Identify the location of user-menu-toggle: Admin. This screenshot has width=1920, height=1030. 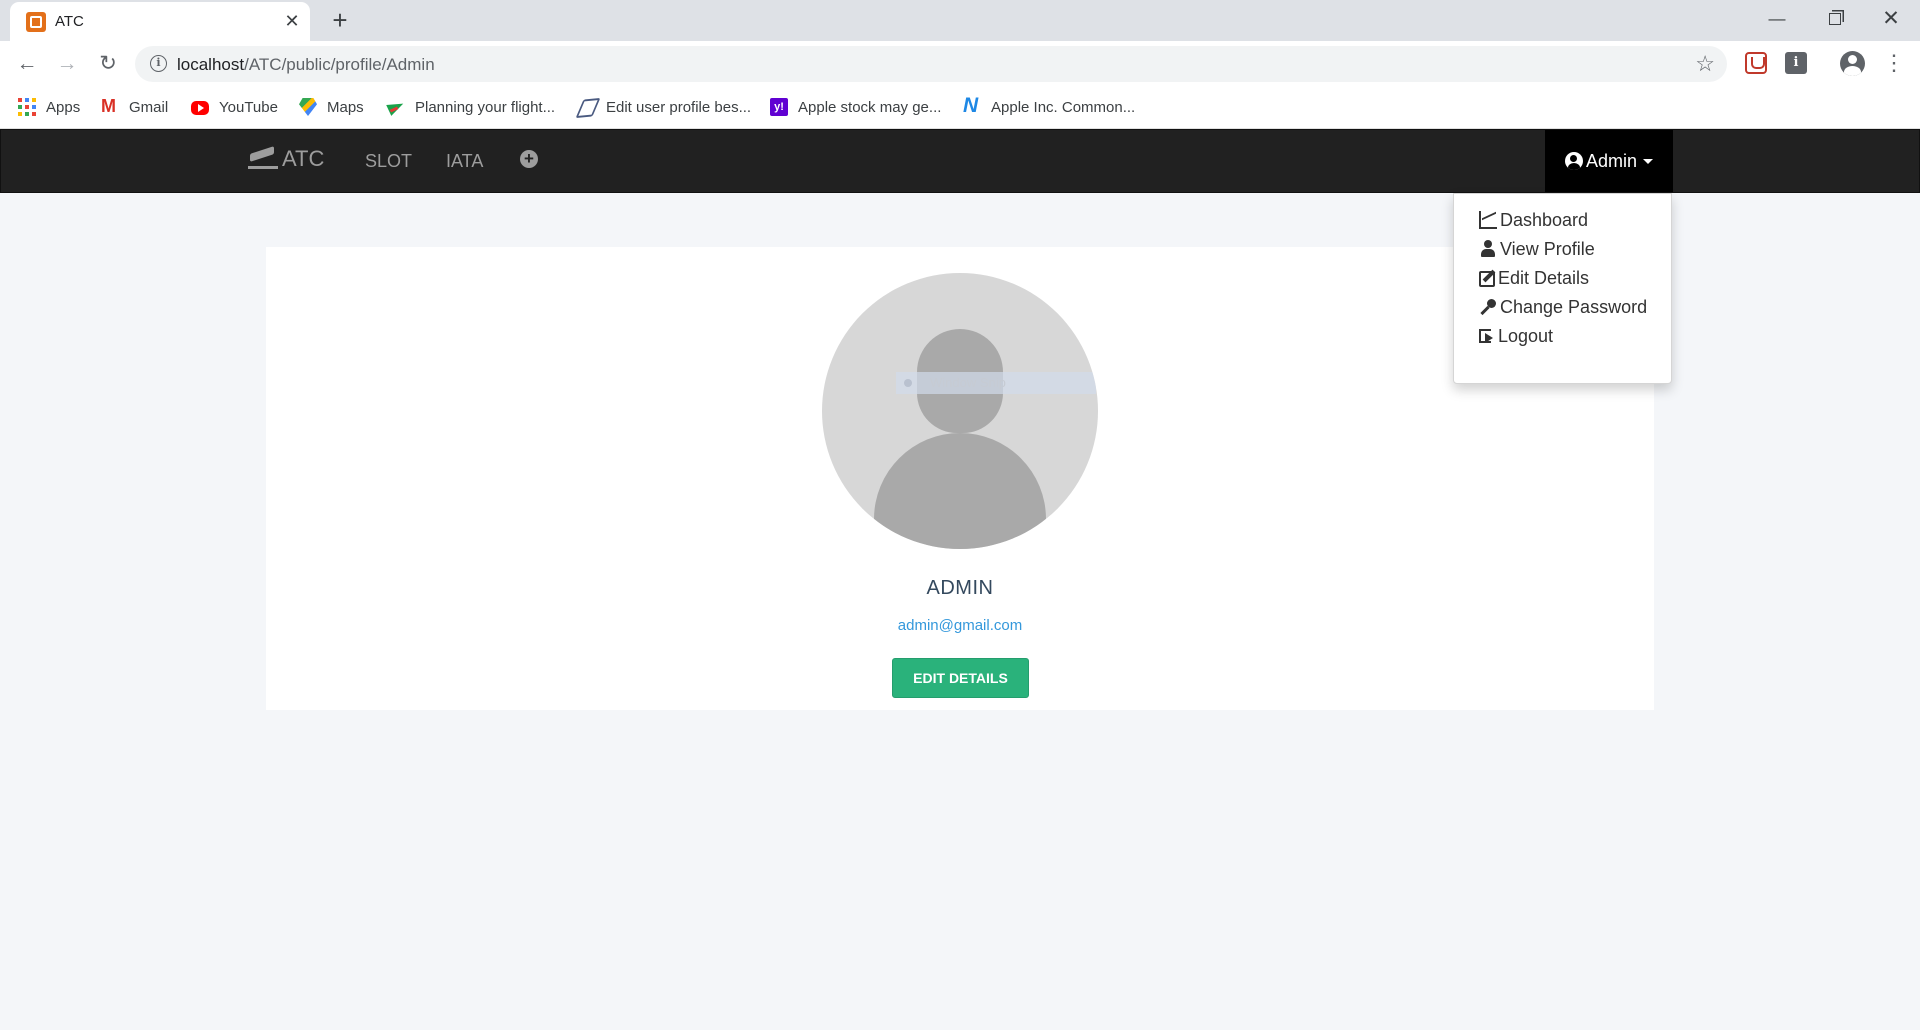
(1609, 161).